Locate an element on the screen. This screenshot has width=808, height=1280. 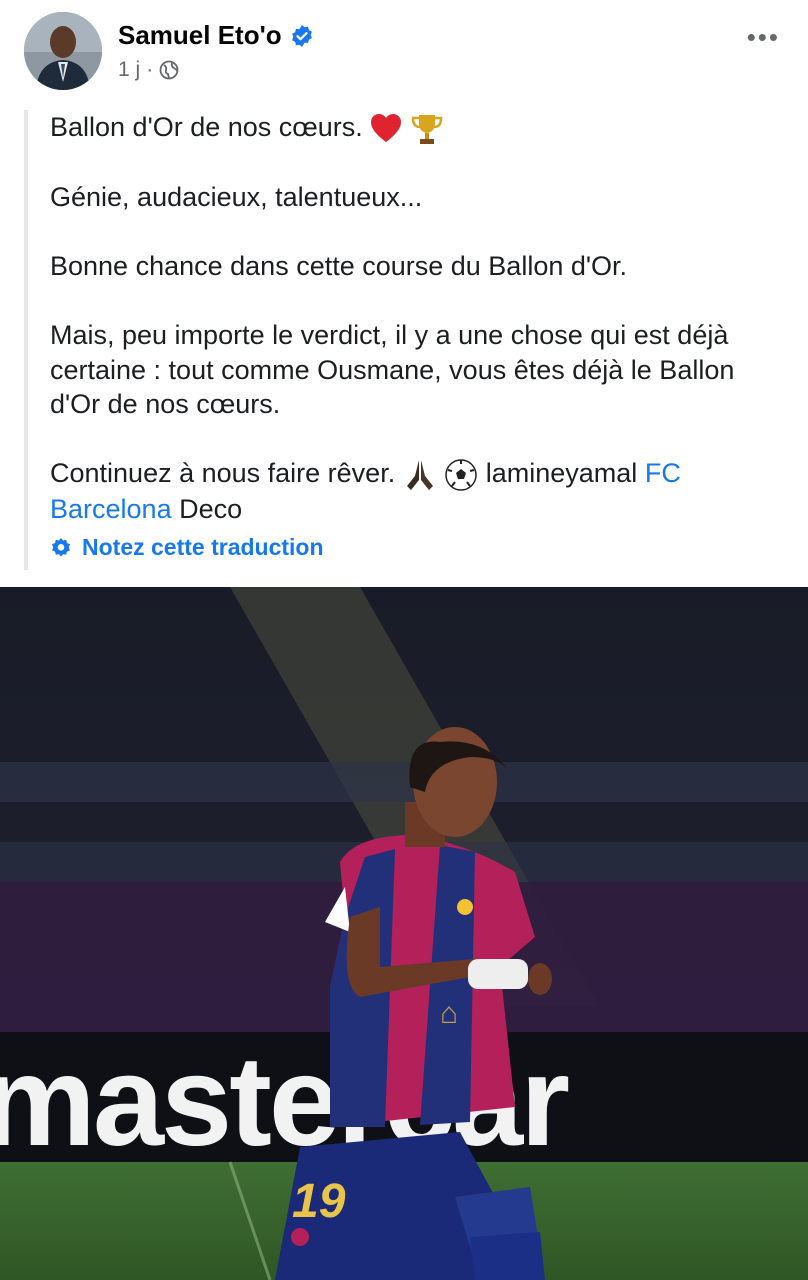
tag-deco: Deco is located at coordinates (210, 509).